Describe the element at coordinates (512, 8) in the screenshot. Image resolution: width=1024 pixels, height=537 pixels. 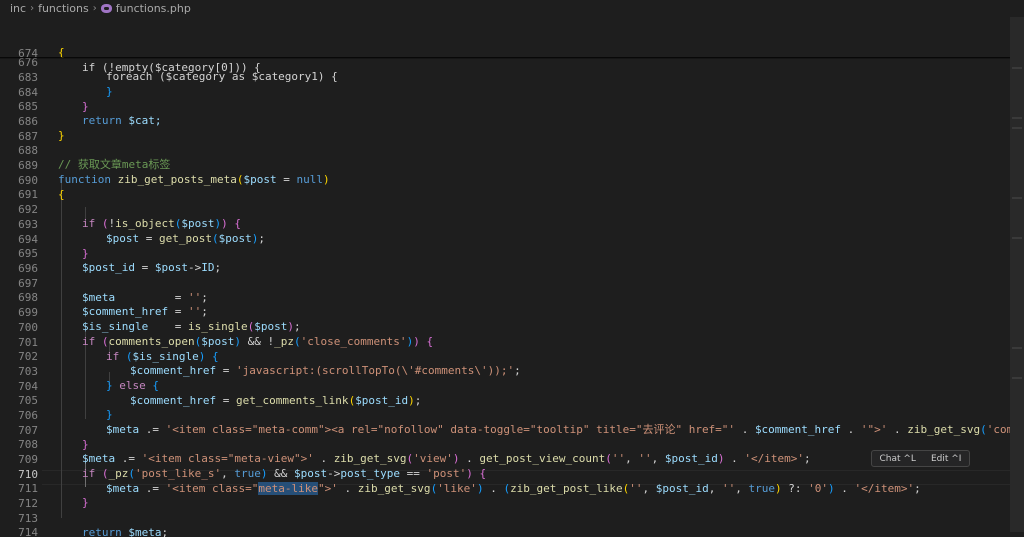
I see `breadcrumb: inc › functions › functions.php` at that location.